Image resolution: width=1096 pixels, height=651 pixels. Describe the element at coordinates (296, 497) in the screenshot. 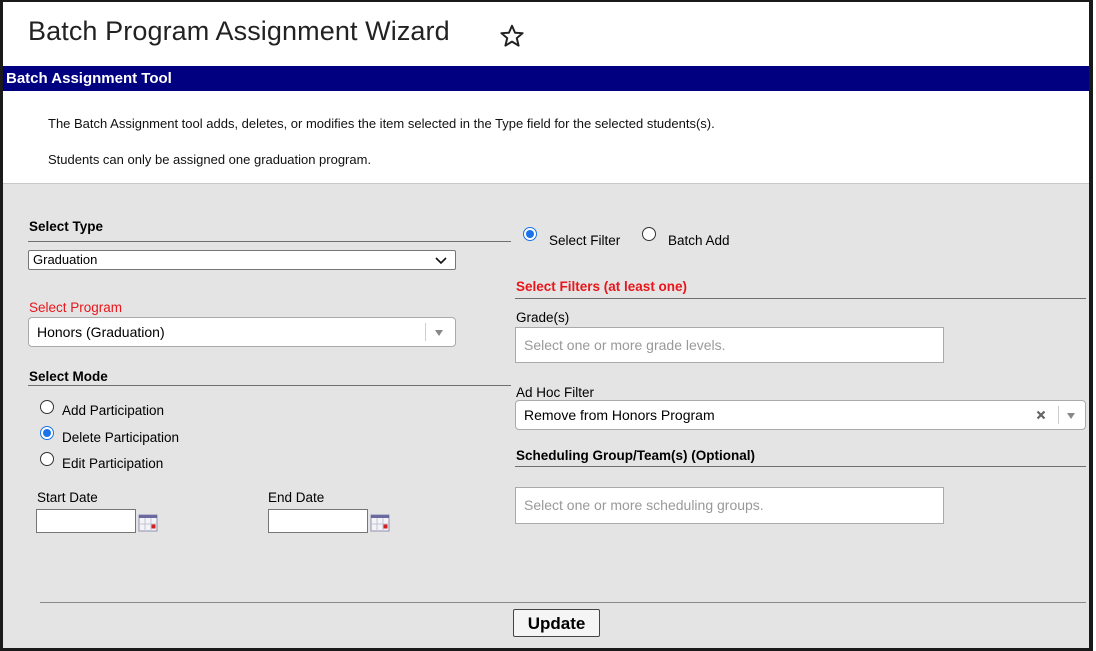

I see `end-date-label: End Date` at that location.